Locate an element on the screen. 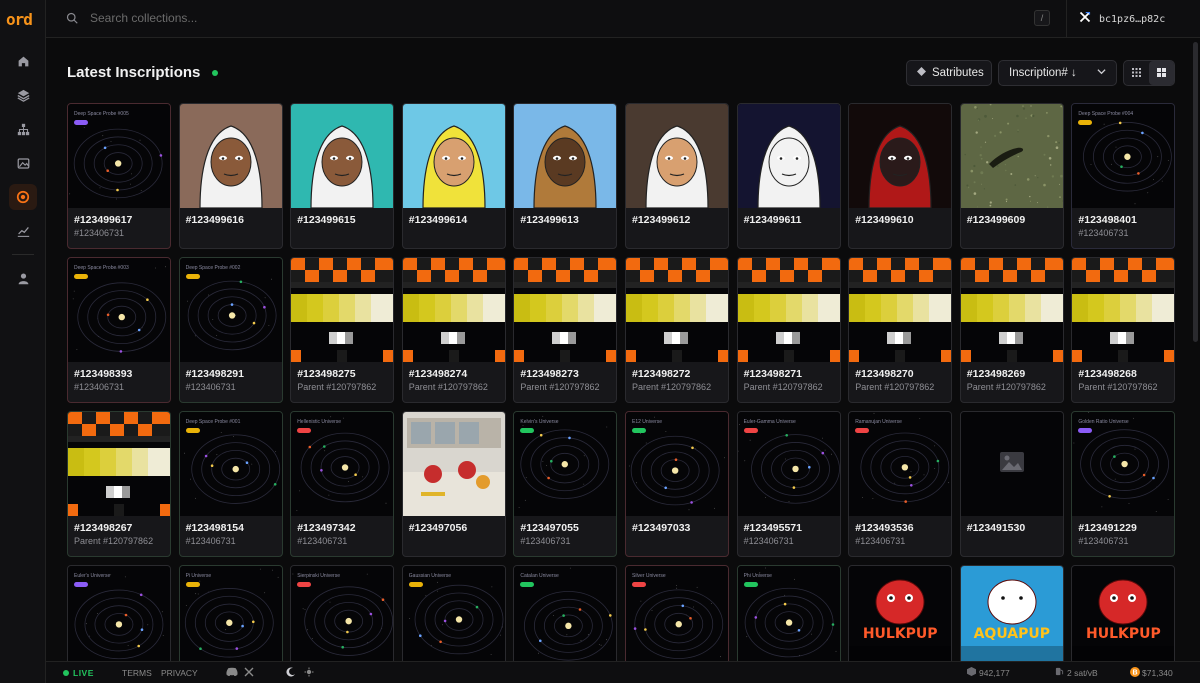  inscription-card: #123499609 is located at coordinates (1011, 176).